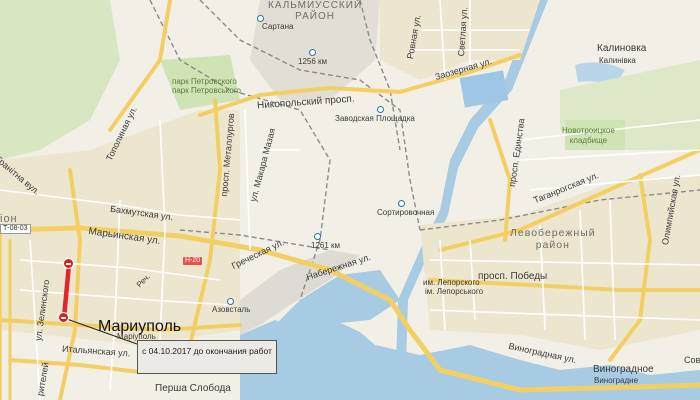  What do you see at coordinates (193, 261) in the screenshot?
I see `road-shield-n20: Н-20` at bounding box center [193, 261].